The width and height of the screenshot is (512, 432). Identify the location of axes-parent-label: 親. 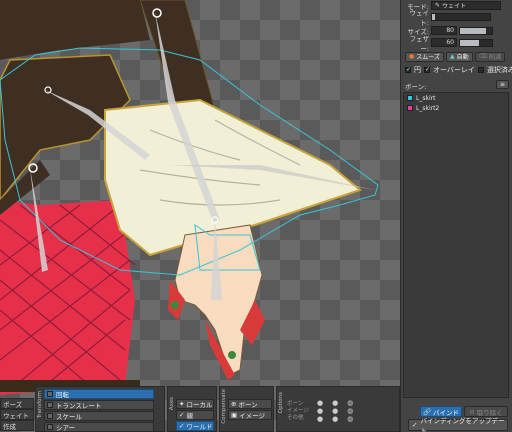
(189, 416).